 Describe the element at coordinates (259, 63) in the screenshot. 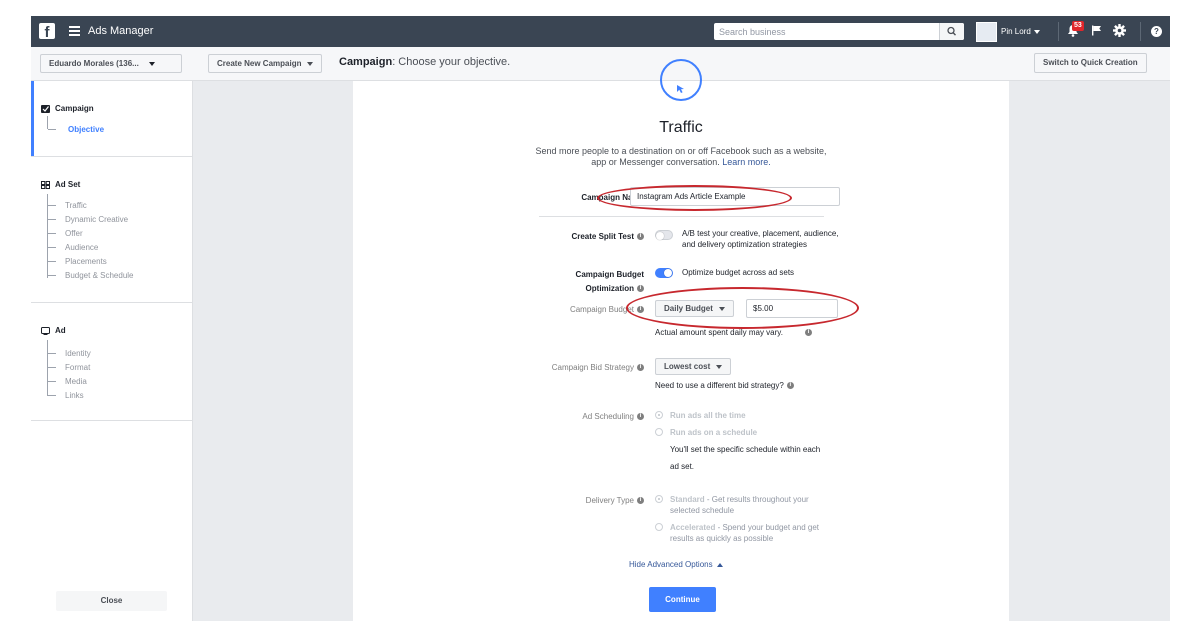

I see `create-new-campaign-label: Create New Campaign` at that location.